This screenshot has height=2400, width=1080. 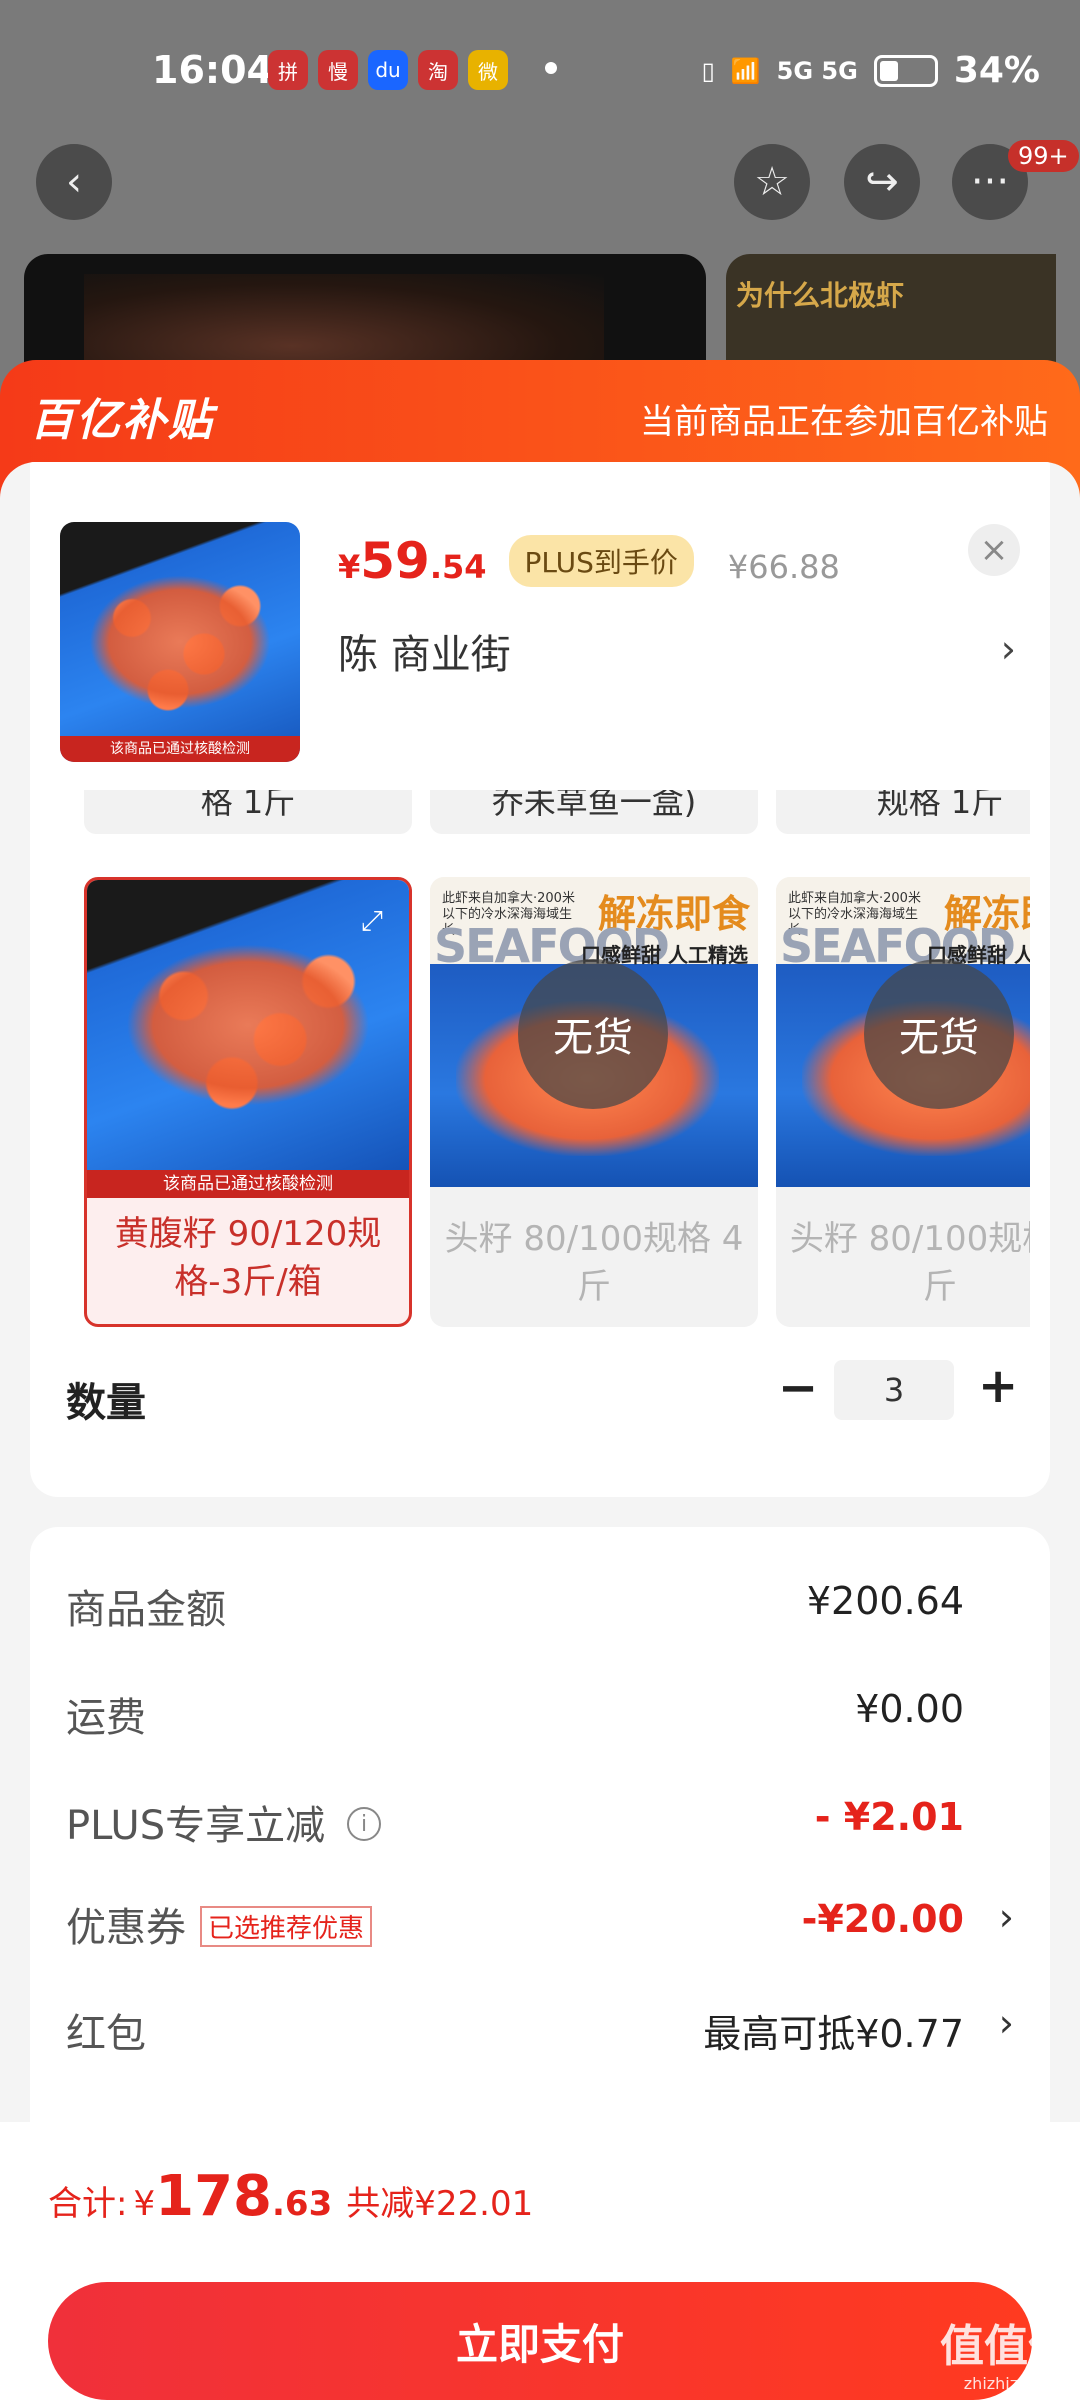 What do you see at coordinates (909, 1263) in the screenshot?
I see `spec-label: 头籽 80/100规格-4斤` at bounding box center [909, 1263].